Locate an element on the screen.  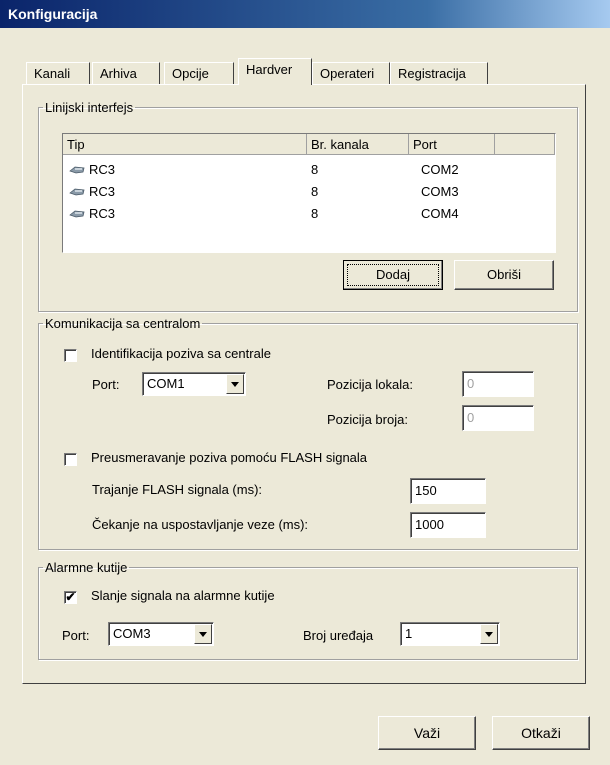
table-row: RC3 8 COM4 is located at coordinates (309, 214).